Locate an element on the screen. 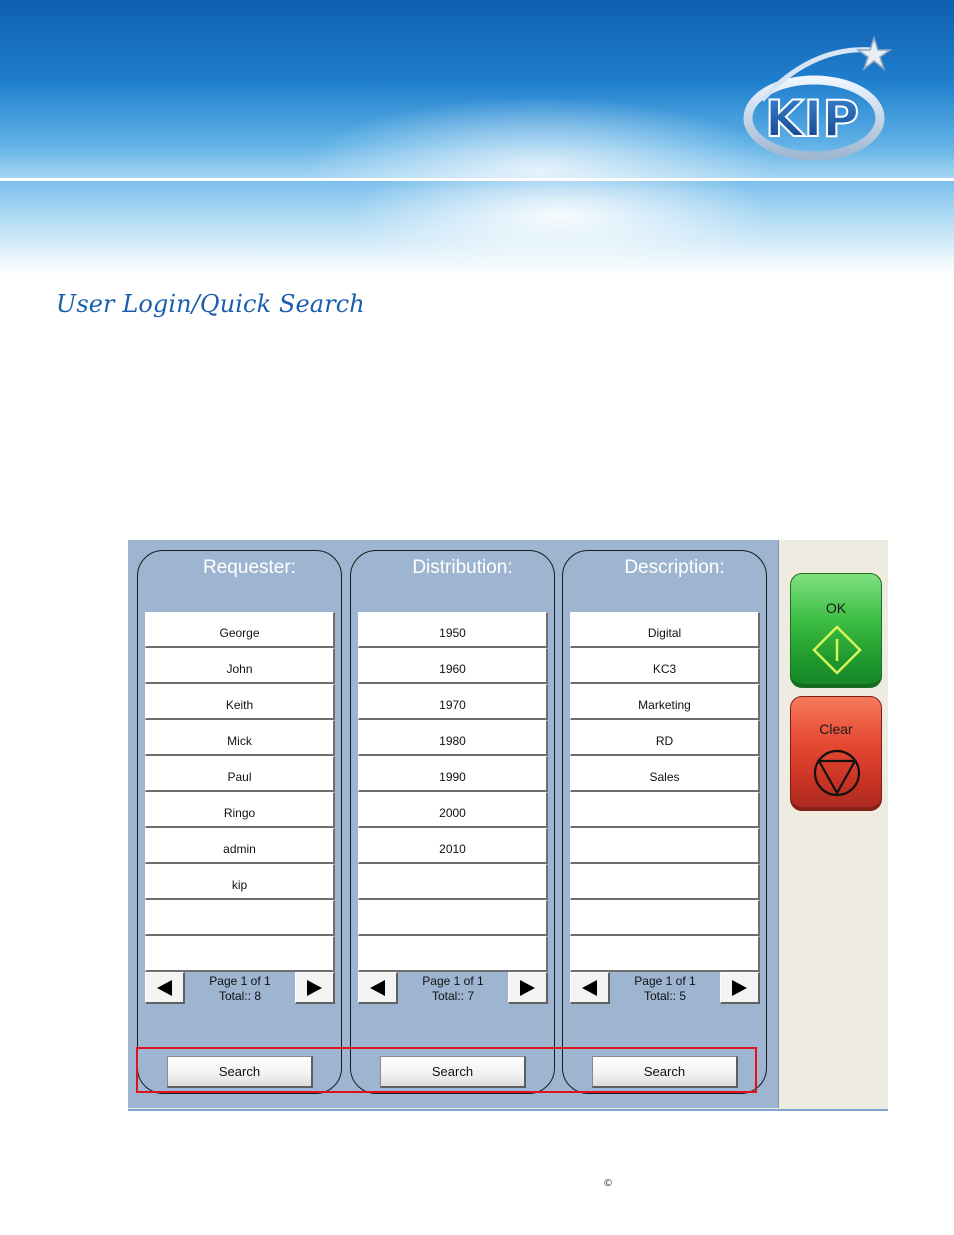 This screenshot has width=954, height=1235. list-item: Digital is located at coordinates (665, 630).